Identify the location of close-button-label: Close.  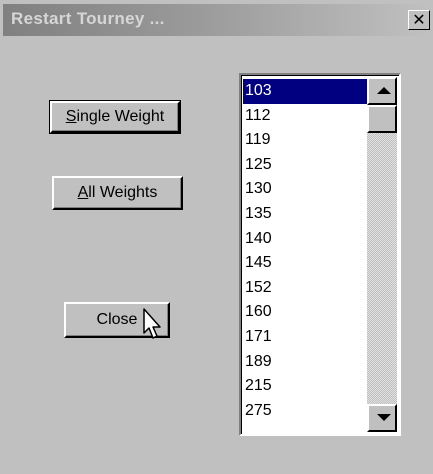
(117, 319).